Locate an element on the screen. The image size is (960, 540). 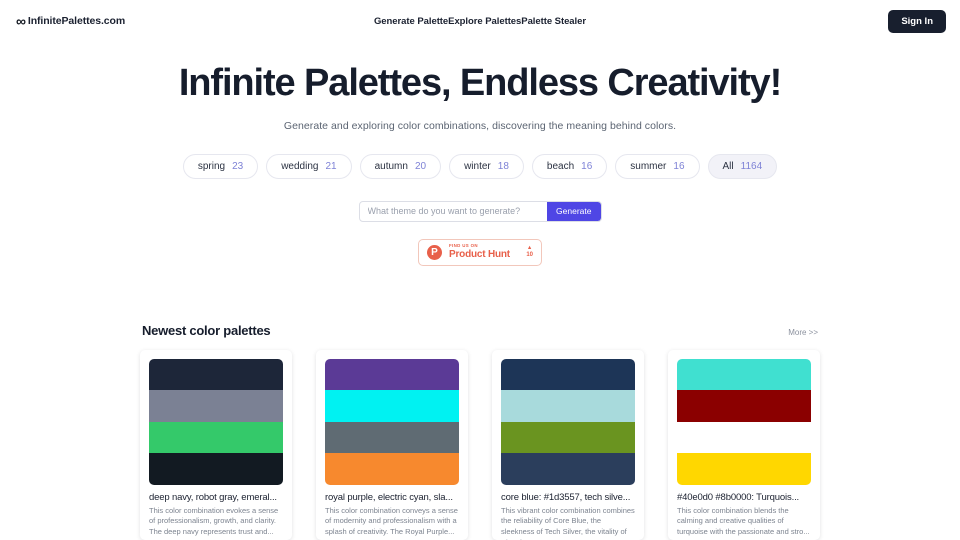
section-header: Newest color palettes More >> is located at coordinates (480, 330).